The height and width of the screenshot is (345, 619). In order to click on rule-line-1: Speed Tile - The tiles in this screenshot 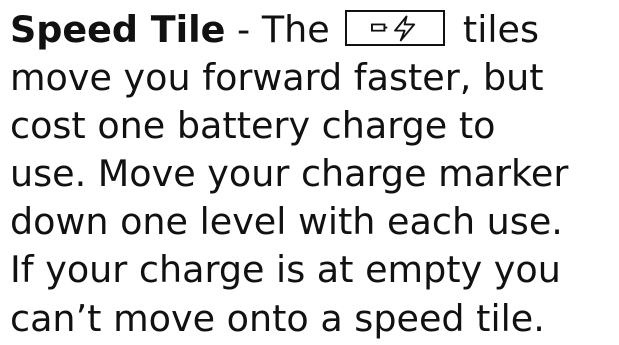, I will do `click(312, 30)`.